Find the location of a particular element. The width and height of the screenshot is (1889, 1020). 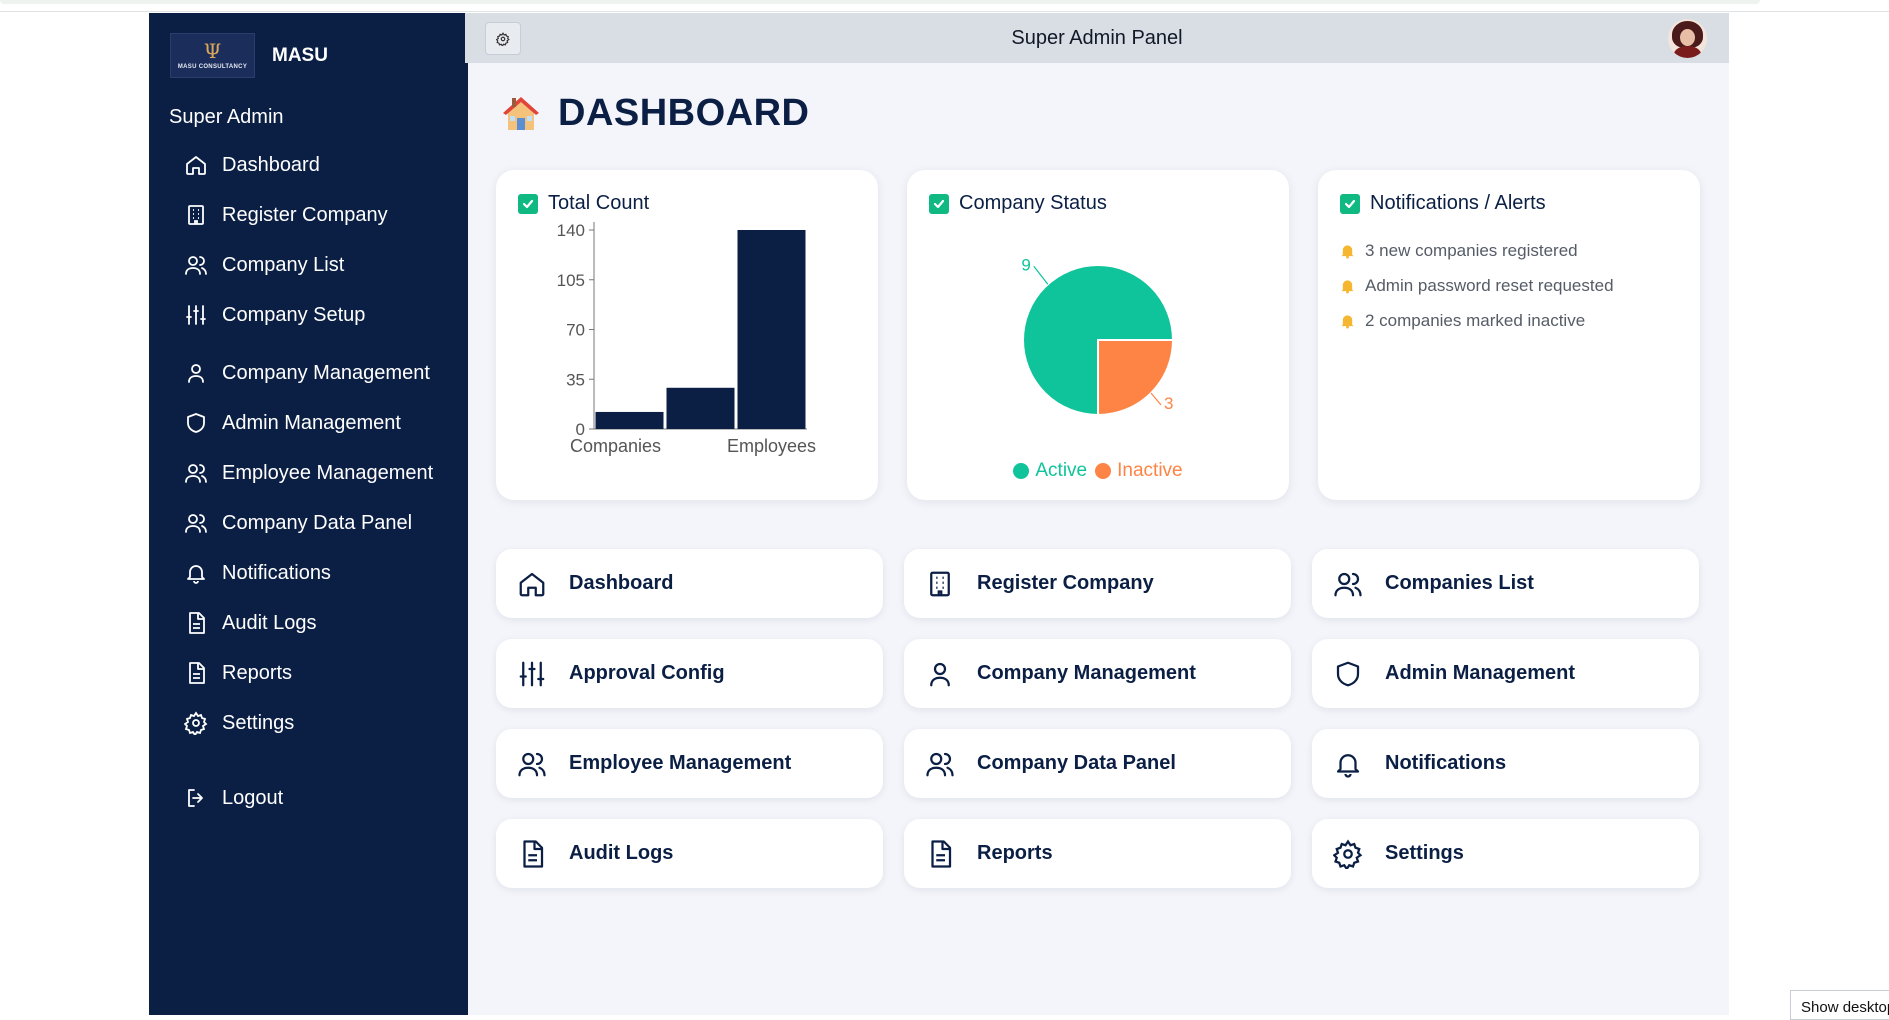

legend-item-active: Active is located at coordinates (1050, 471).